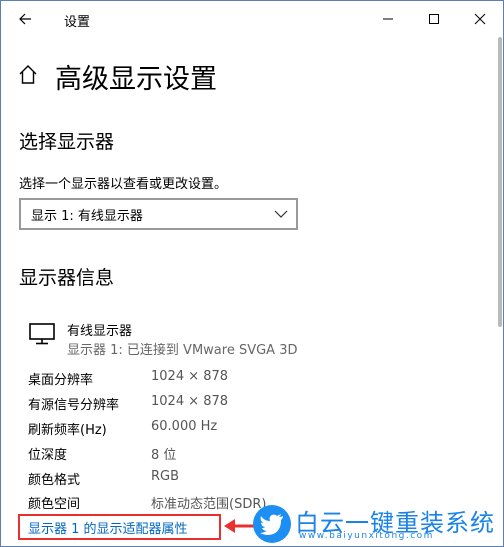  Describe the element at coordinates (67, 430) in the screenshot. I see `info-label: 刷新频率(Hz)` at that location.